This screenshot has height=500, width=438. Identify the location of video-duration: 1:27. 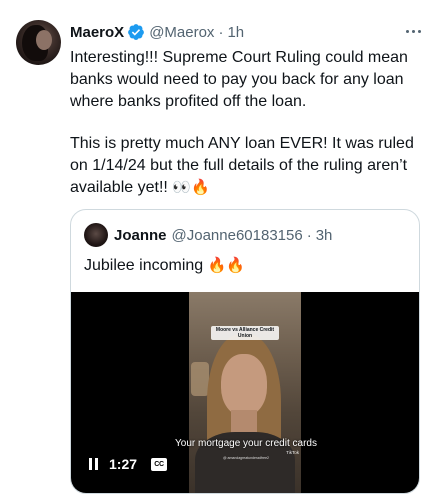
(123, 464).